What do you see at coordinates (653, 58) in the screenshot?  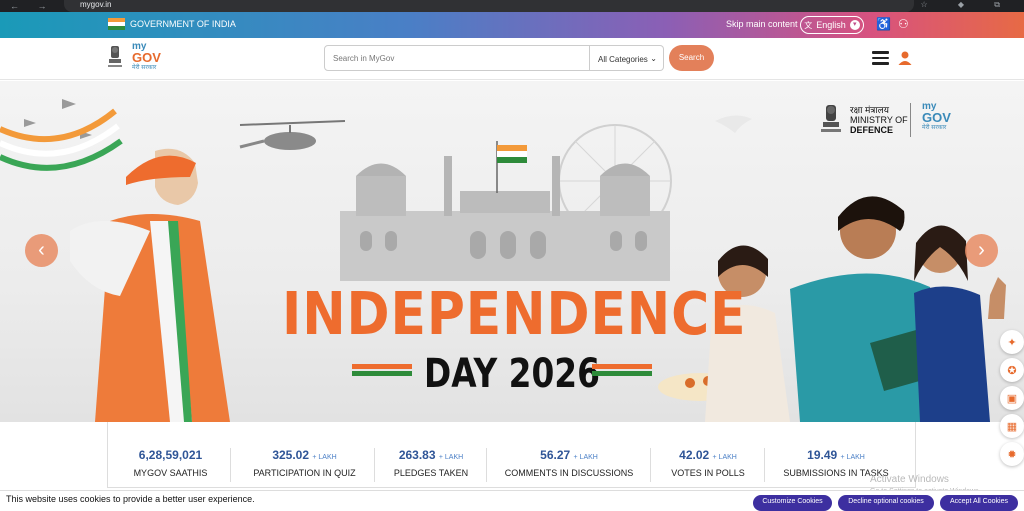 I see `chevron-down-icon: ⌄` at bounding box center [653, 58].